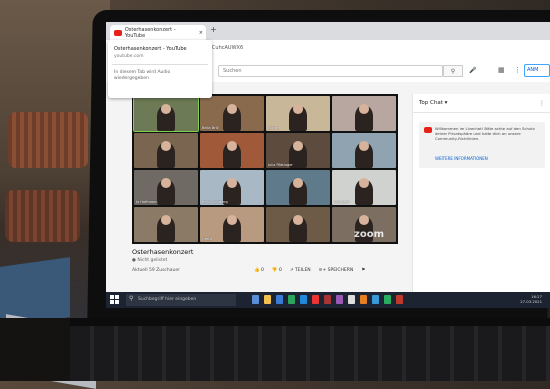  I want to click on laptop-keyboard, so click(310, 349).